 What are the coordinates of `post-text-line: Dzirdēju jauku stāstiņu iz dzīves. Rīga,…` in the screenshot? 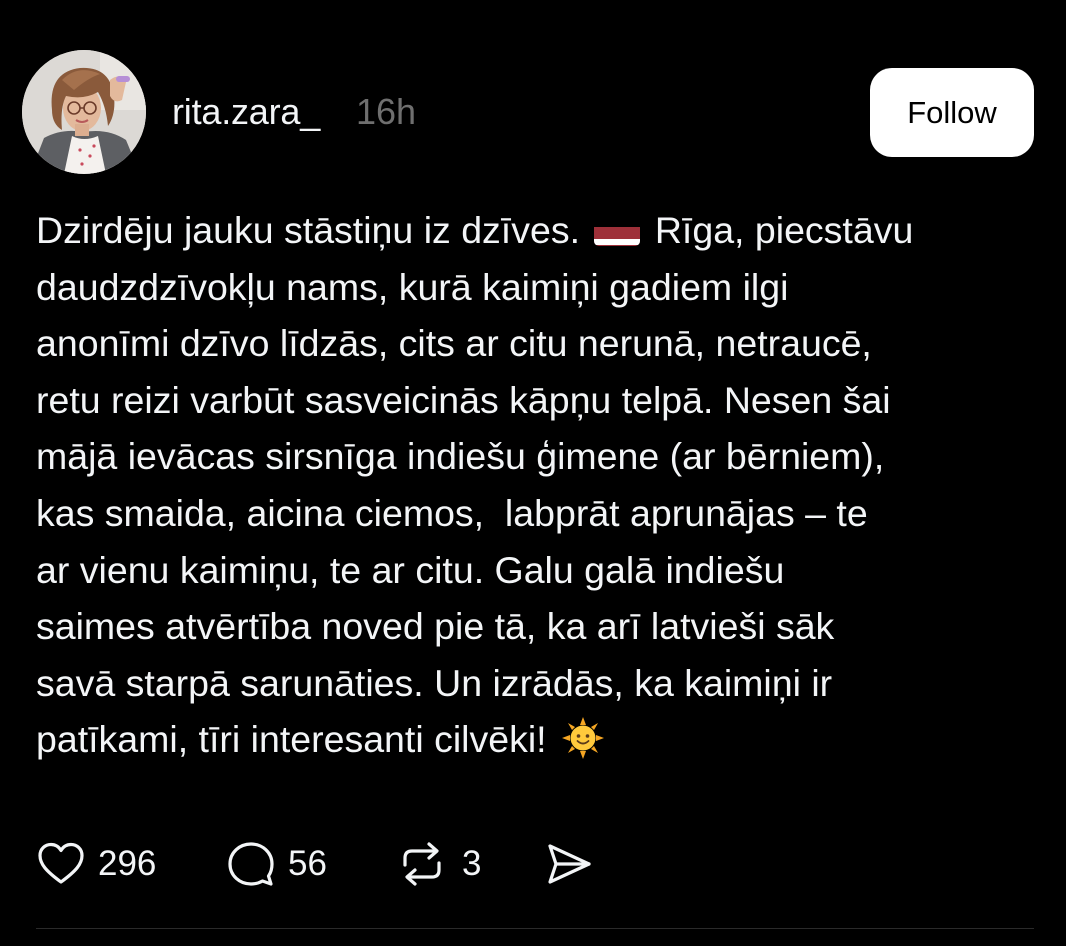 It's located at (536, 230).